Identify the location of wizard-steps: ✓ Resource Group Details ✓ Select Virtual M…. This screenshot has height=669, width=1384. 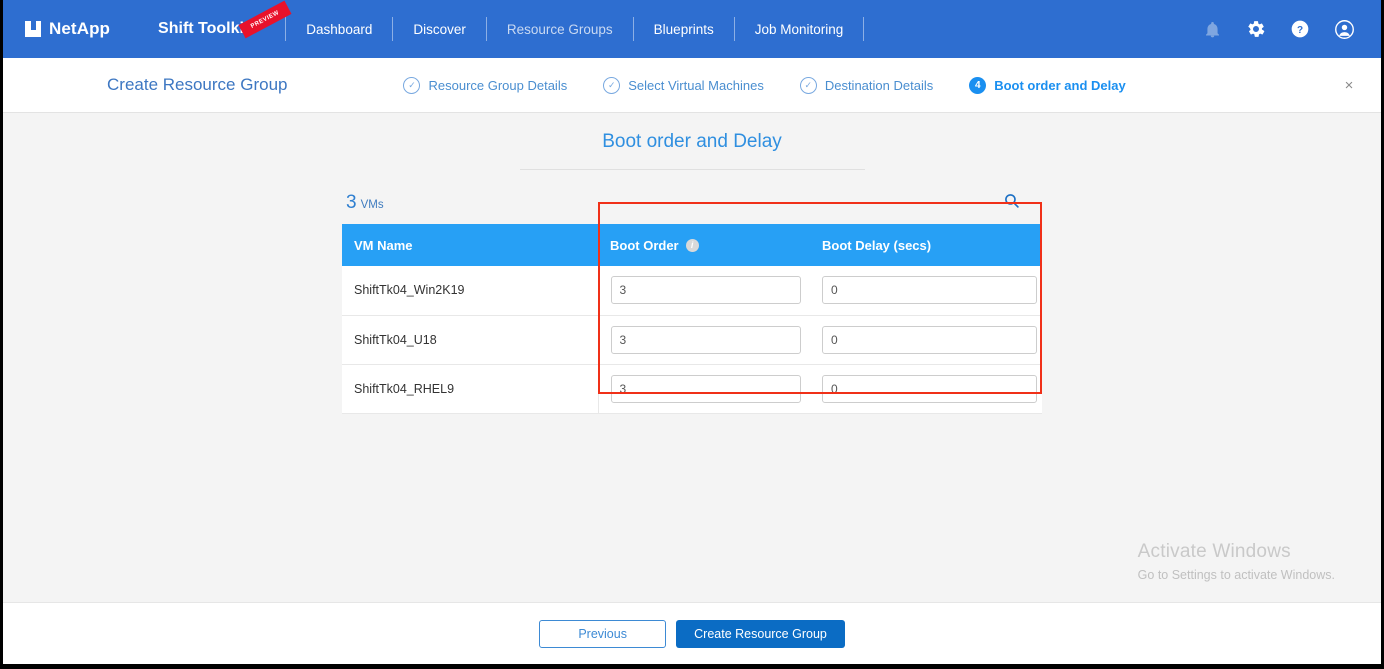
(764, 85).